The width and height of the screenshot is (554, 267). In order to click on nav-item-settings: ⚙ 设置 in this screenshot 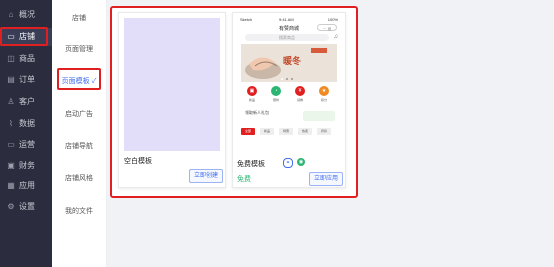, I will do `click(26, 207)`.